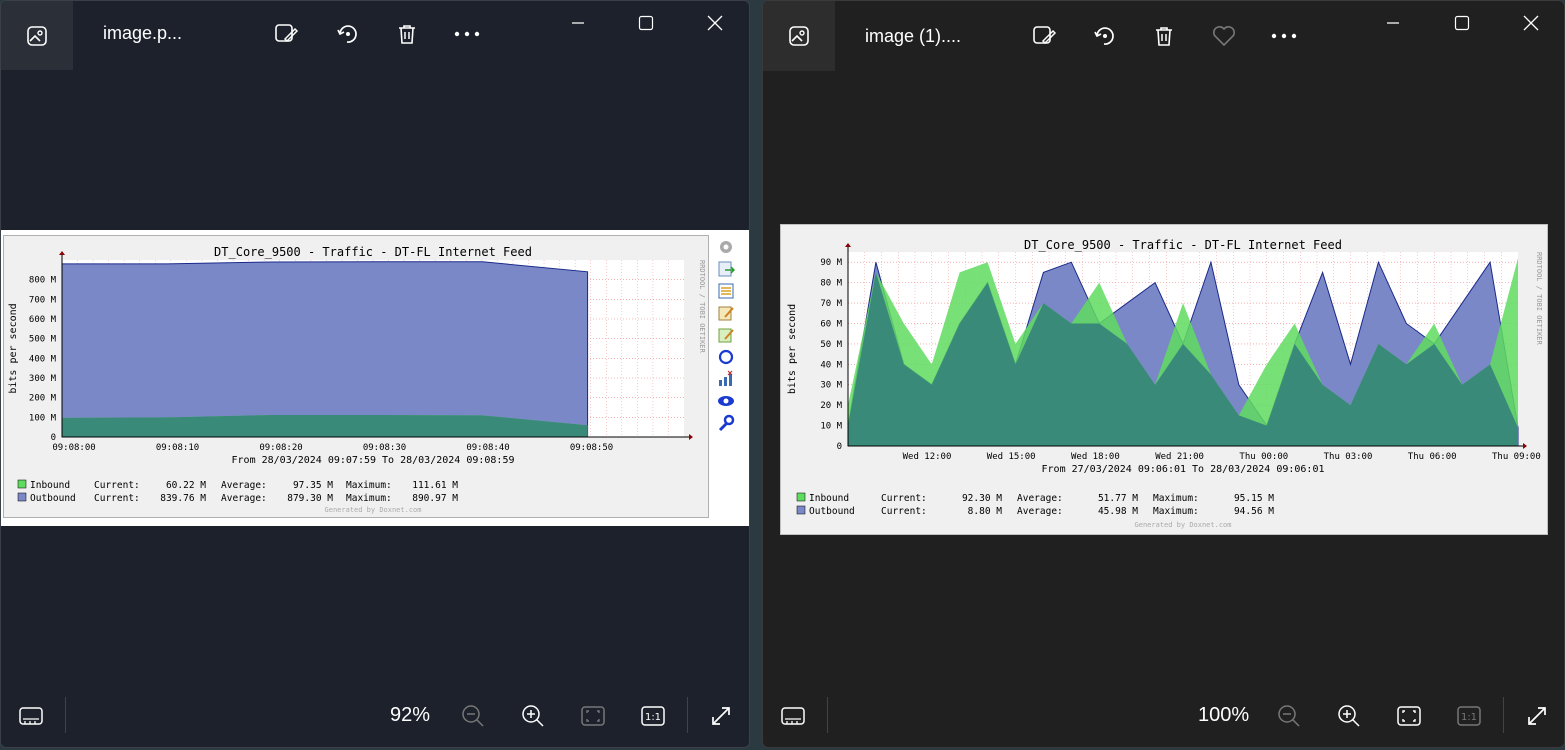 This screenshot has height=750, width=1565. I want to click on list-icon, so click(728, 293).